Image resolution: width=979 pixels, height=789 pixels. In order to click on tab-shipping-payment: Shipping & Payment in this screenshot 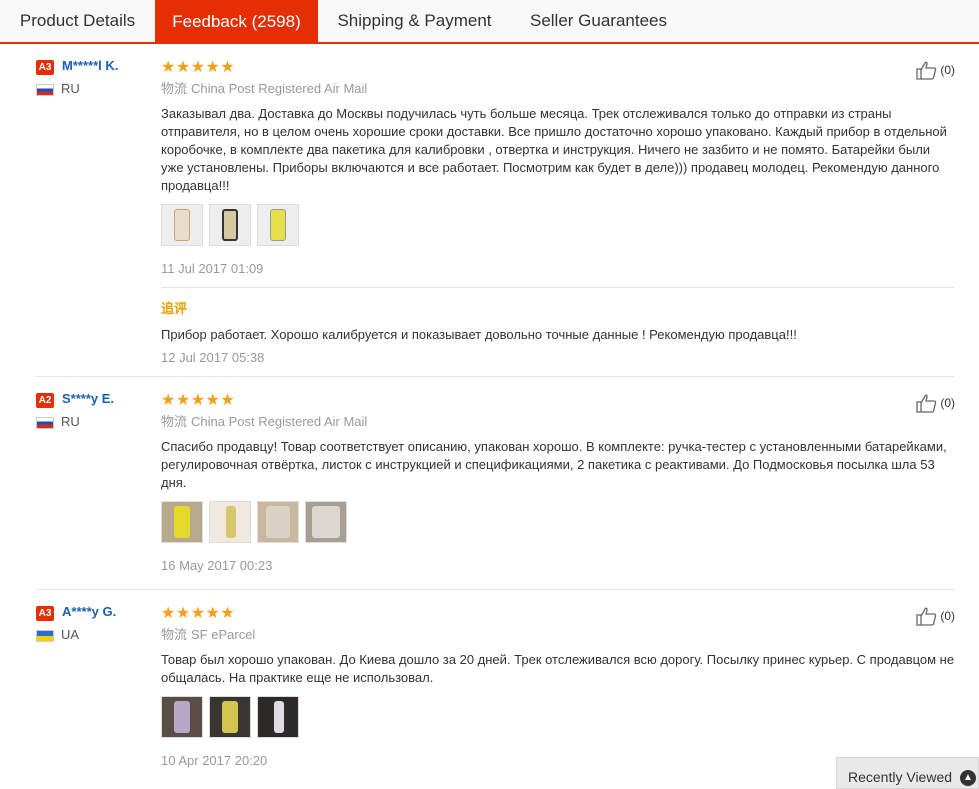, I will do `click(414, 21)`.